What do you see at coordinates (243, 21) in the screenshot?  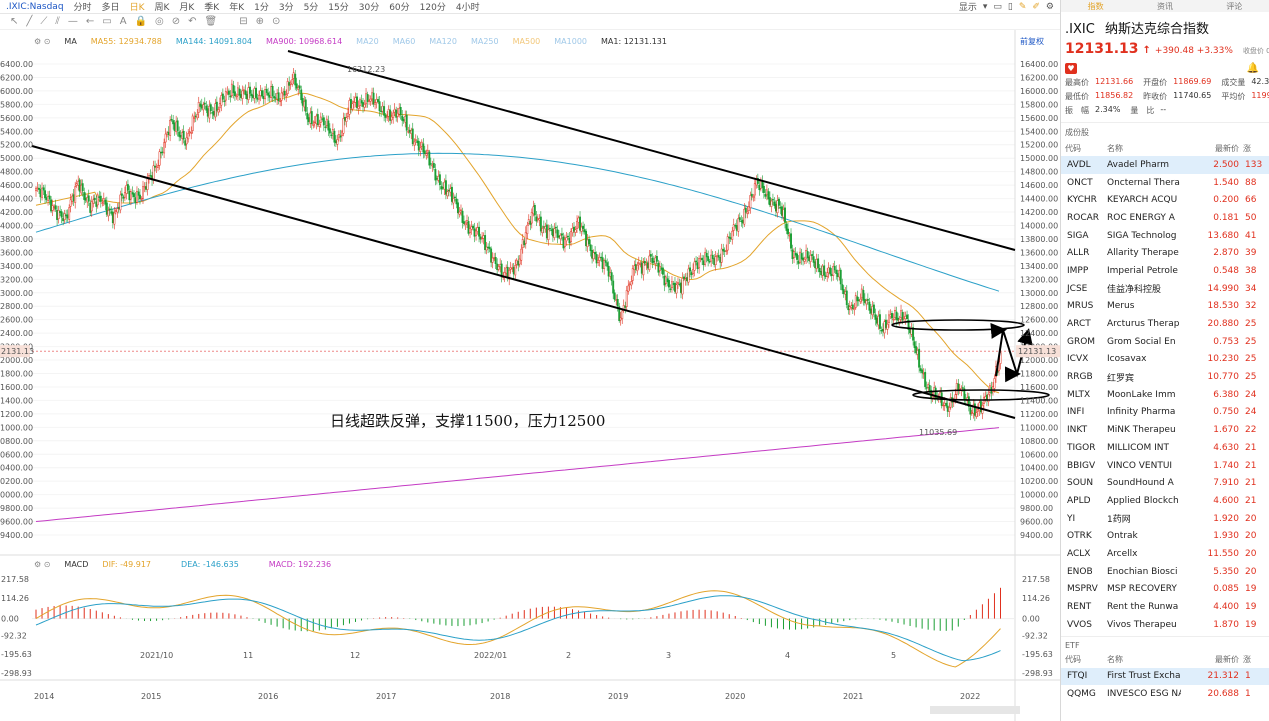 I see `link-icon: ⊟` at bounding box center [243, 21].